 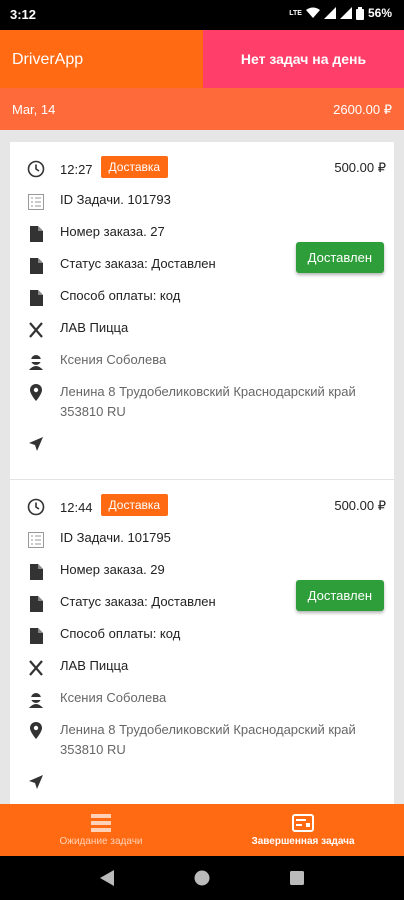 What do you see at coordinates (329, 13) in the screenshot?
I see `signal-icon` at bounding box center [329, 13].